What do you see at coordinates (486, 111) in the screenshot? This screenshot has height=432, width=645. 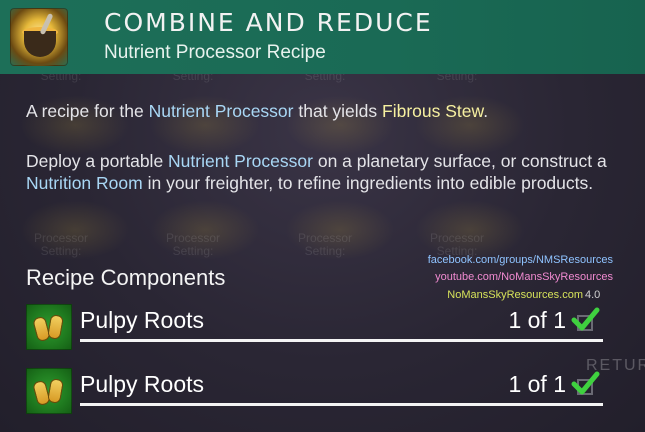 I see `description-text: .` at bounding box center [486, 111].